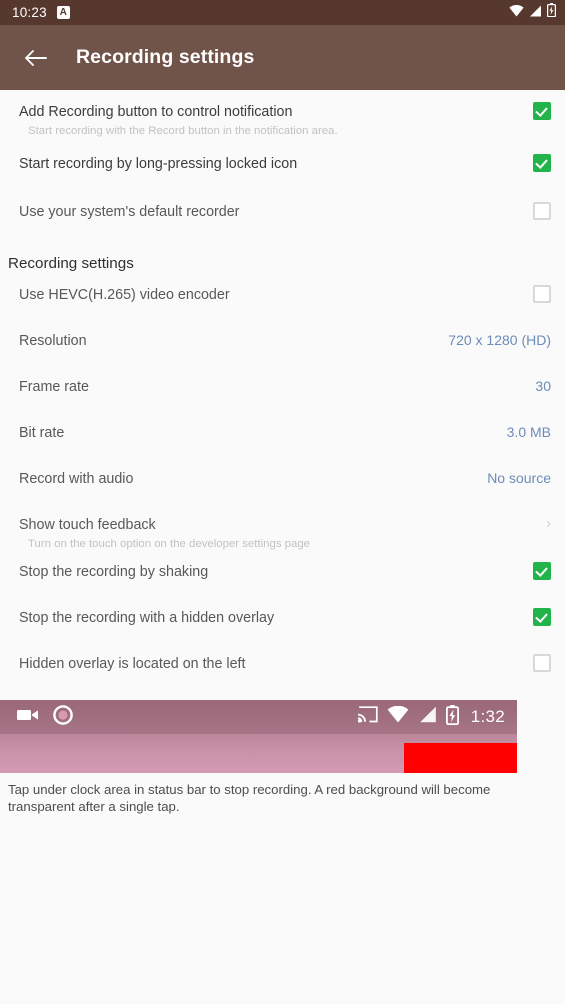 The height and width of the screenshot is (1004, 565). What do you see at coordinates (270, 663) in the screenshot?
I see `pref-texts: Hidden overlay is located on the left` at bounding box center [270, 663].